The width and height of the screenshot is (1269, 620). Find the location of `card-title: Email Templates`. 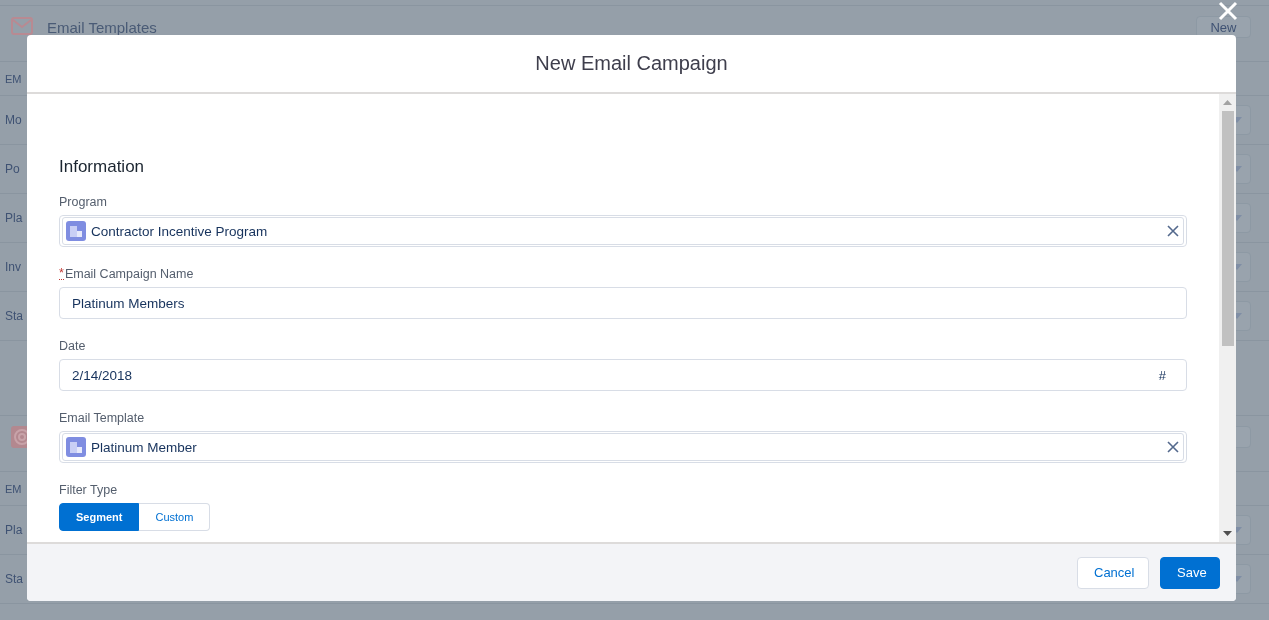

card-title: Email Templates is located at coordinates (102, 27).